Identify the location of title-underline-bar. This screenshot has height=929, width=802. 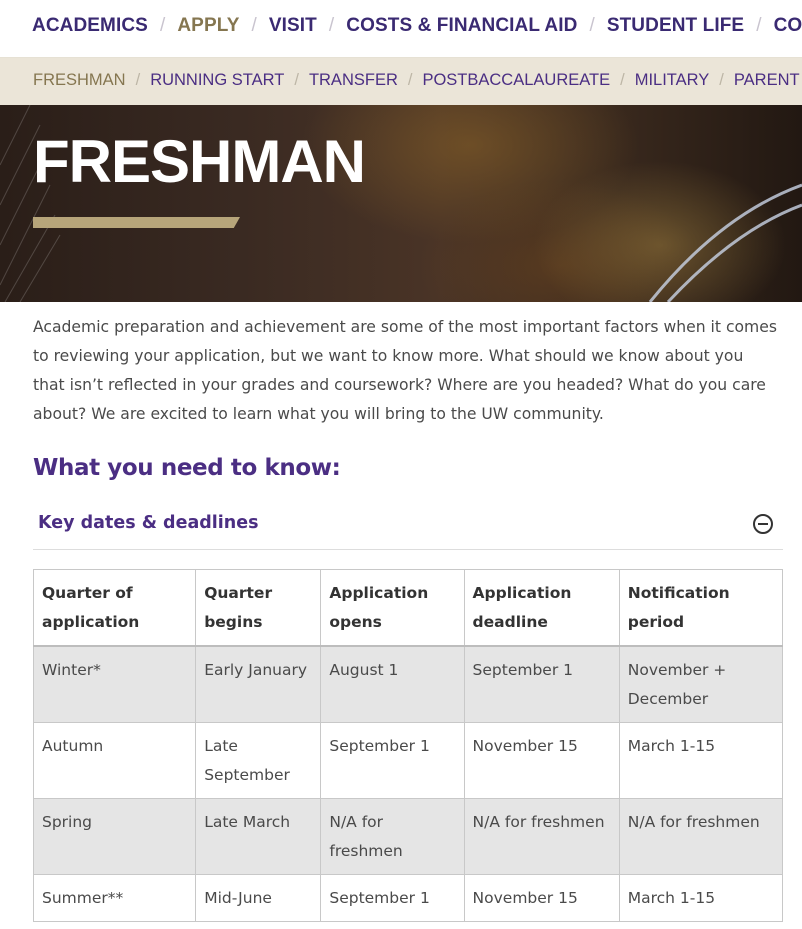
(136, 222).